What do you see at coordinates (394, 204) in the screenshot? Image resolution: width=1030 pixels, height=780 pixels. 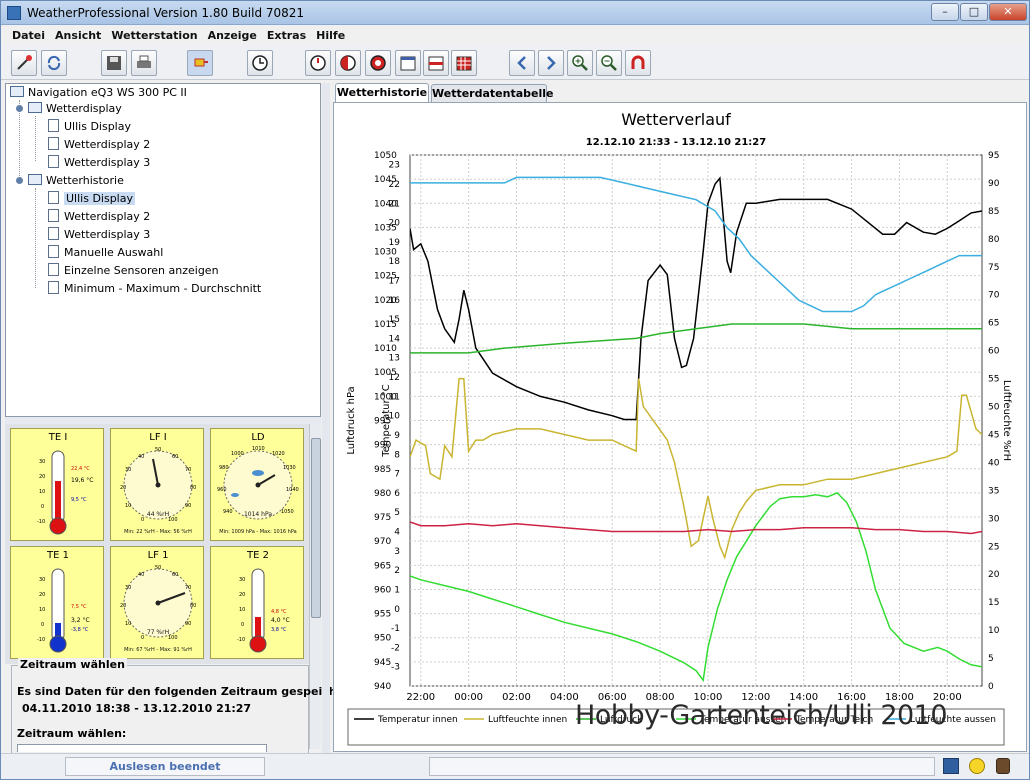 I see `temp-tick-label: 21` at bounding box center [394, 204].